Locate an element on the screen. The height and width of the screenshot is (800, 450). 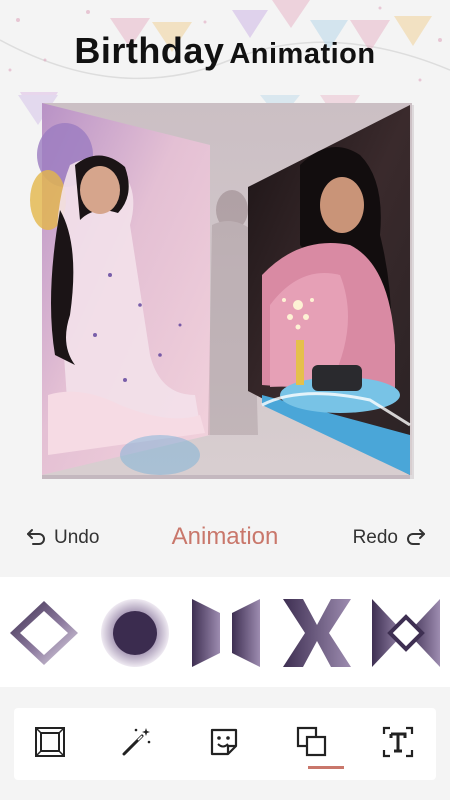
transition-x-button is located at coordinates (317, 633).